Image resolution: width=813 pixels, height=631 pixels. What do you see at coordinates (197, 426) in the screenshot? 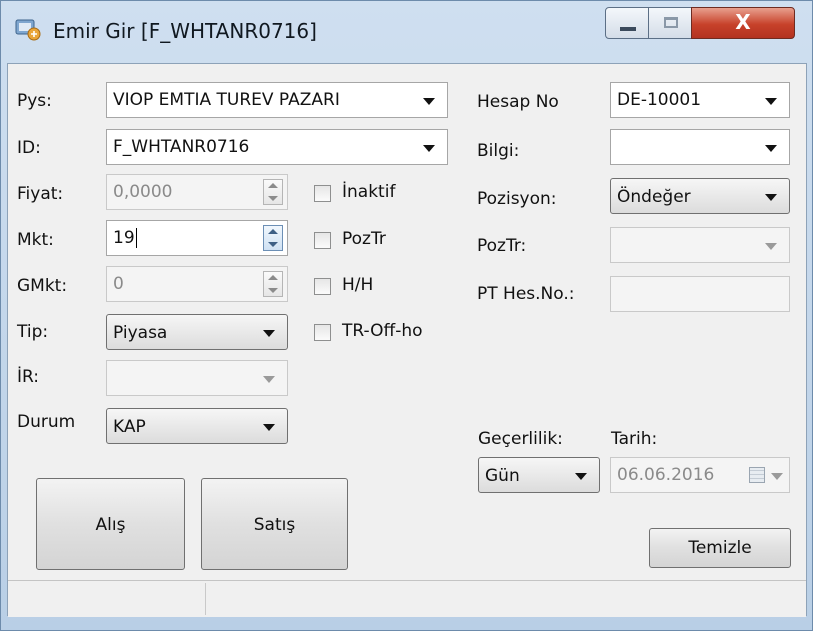
I see `durum-select: KAP` at bounding box center [197, 426].